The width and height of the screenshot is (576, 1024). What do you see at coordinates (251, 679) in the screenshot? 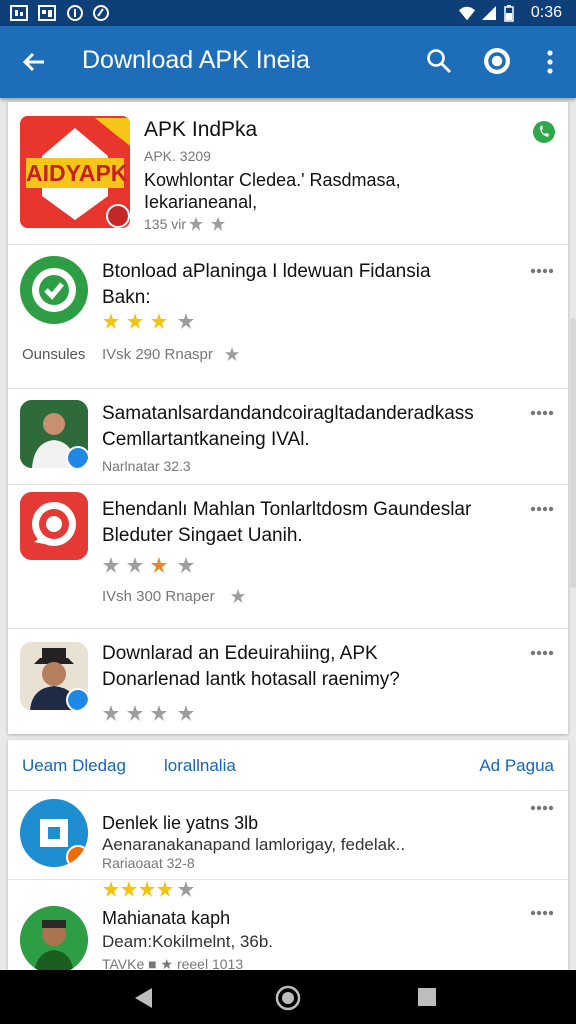
I see `app-title-line2: Donarlenad lantk hotasall raenimy?` at bounding box center [251, 679].